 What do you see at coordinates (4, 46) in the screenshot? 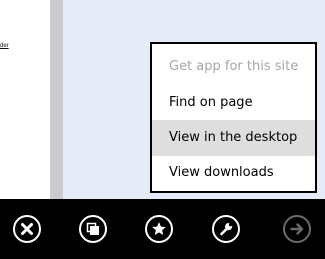
I see `page-link-fragment: der` at bounding box center [4, 46].